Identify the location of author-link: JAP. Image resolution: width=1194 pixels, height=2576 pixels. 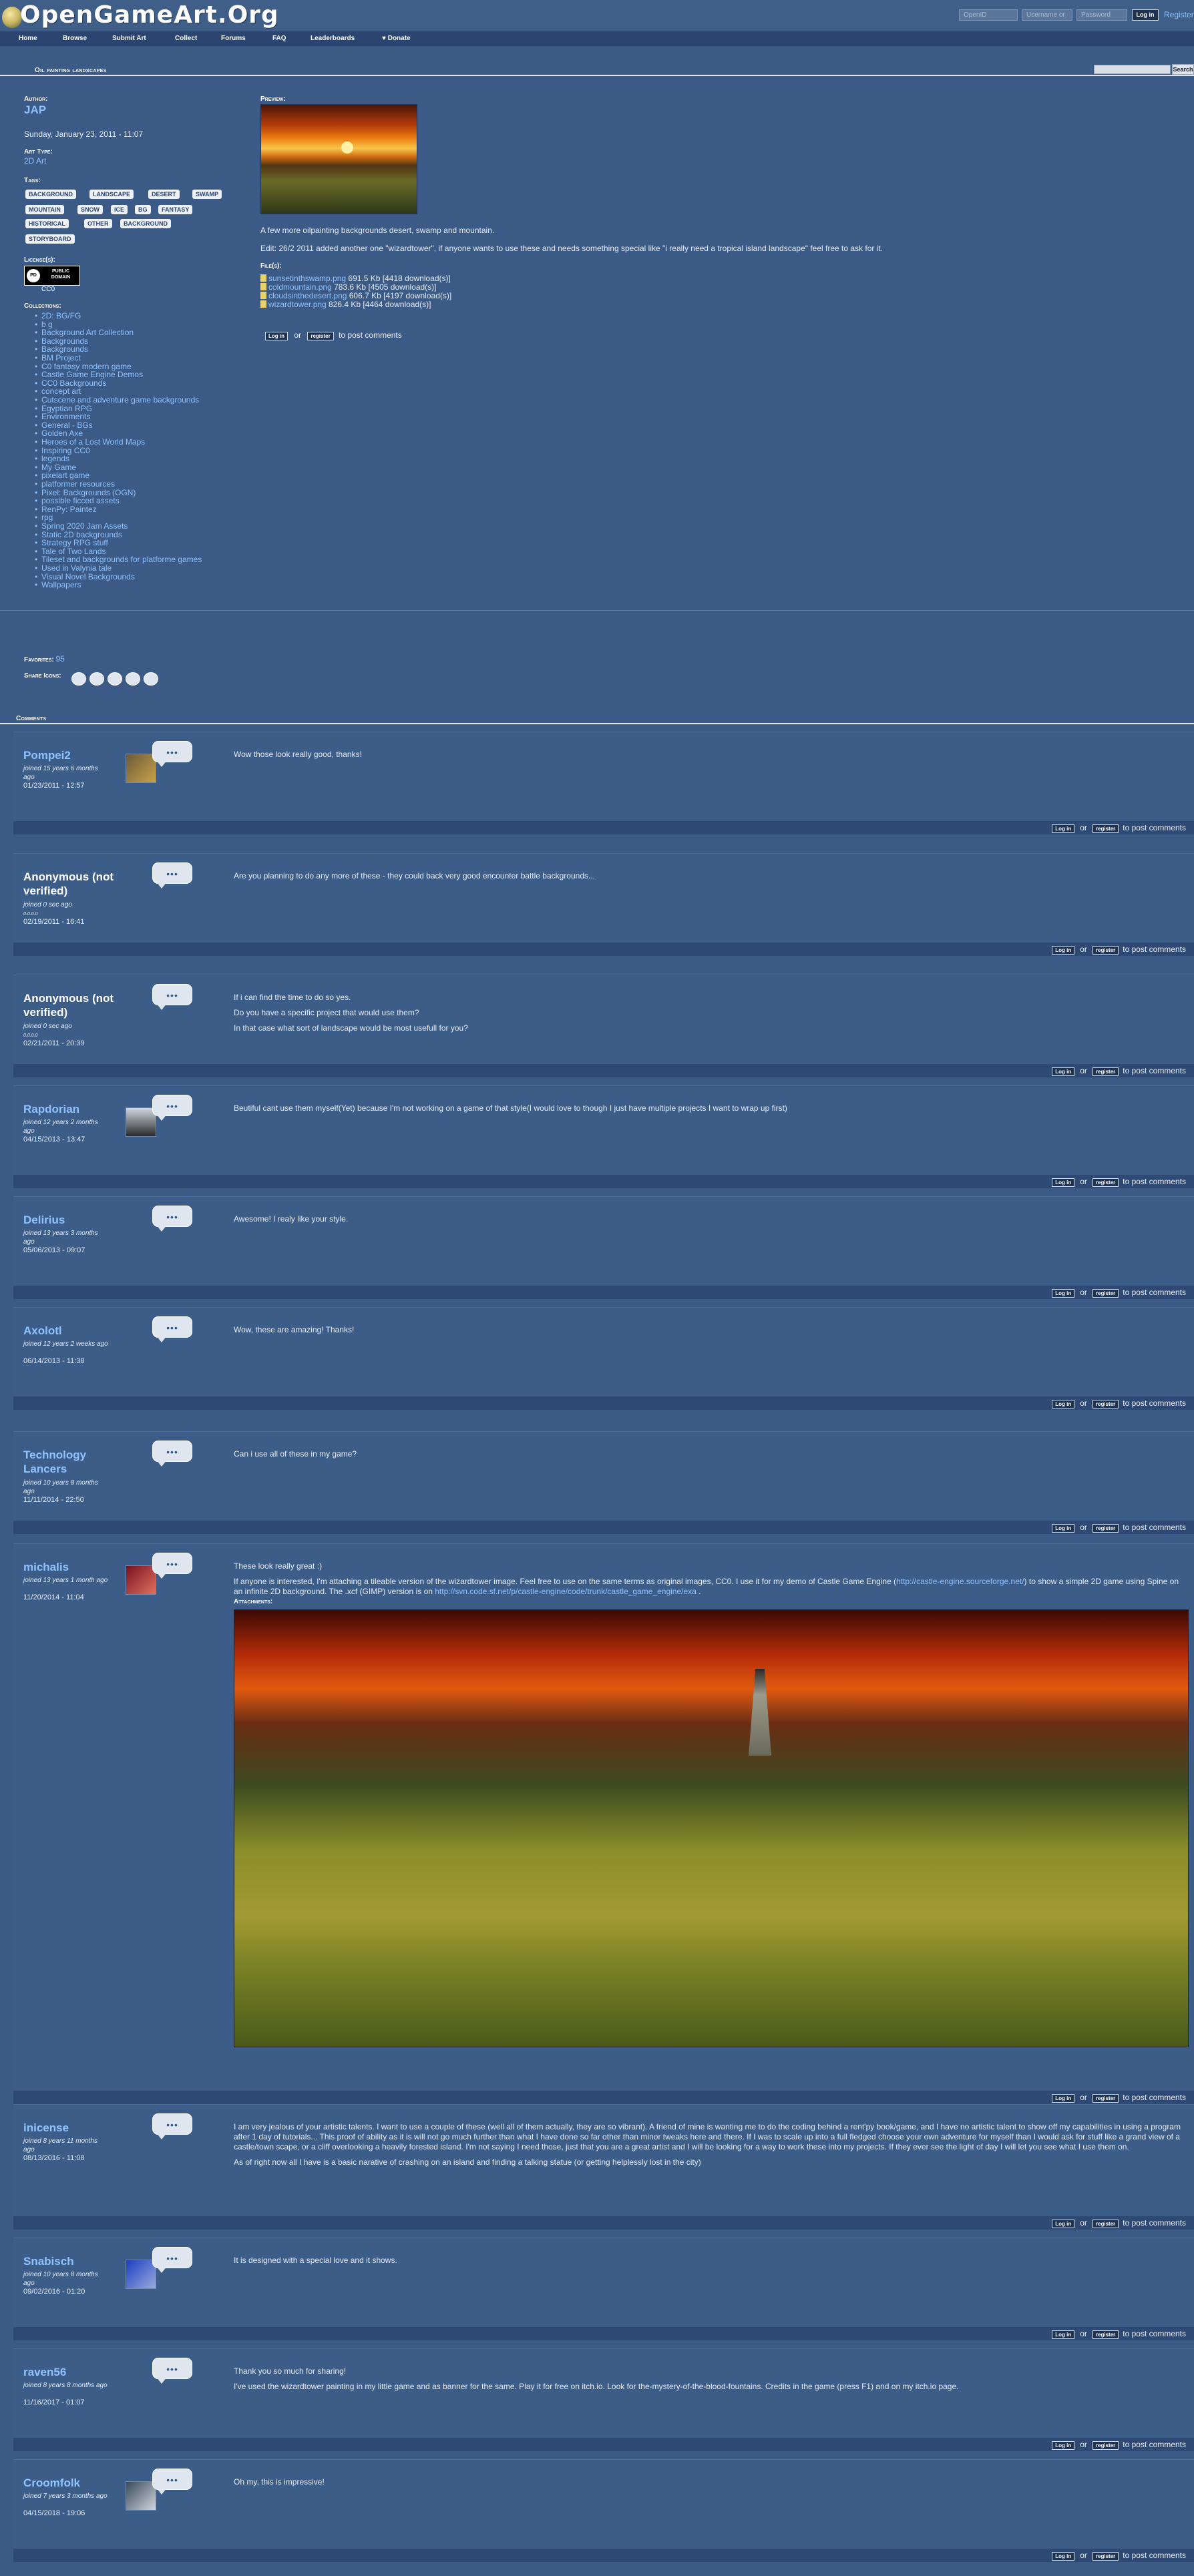
(35, 110).